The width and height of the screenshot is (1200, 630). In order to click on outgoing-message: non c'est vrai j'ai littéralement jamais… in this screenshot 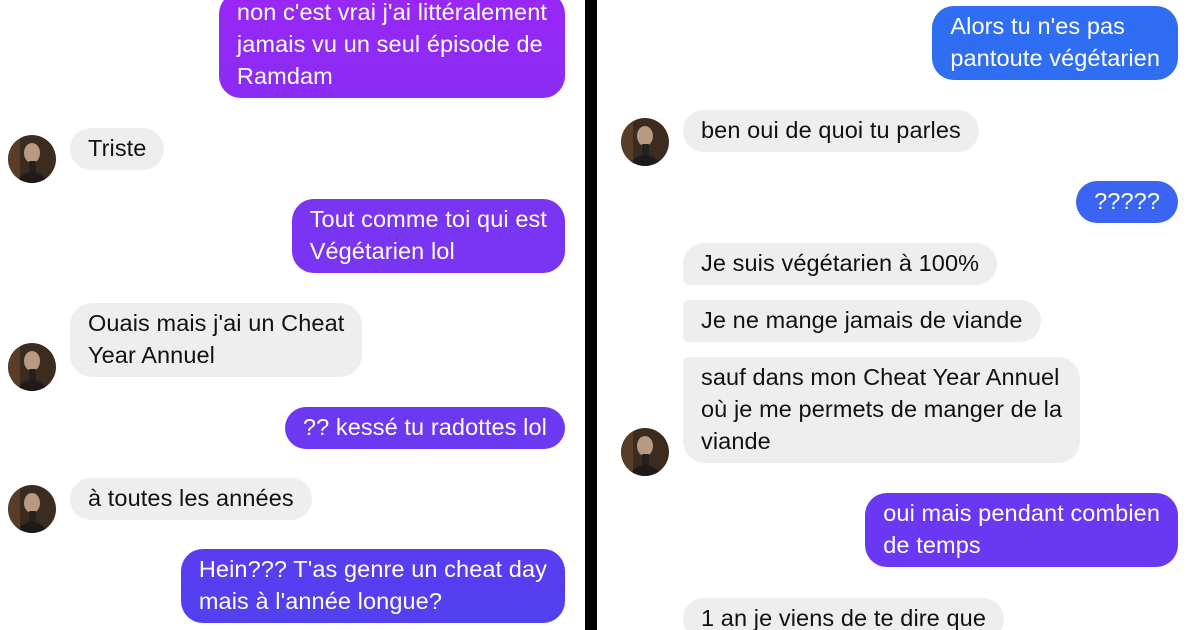, I will do `click(391, 49)`.